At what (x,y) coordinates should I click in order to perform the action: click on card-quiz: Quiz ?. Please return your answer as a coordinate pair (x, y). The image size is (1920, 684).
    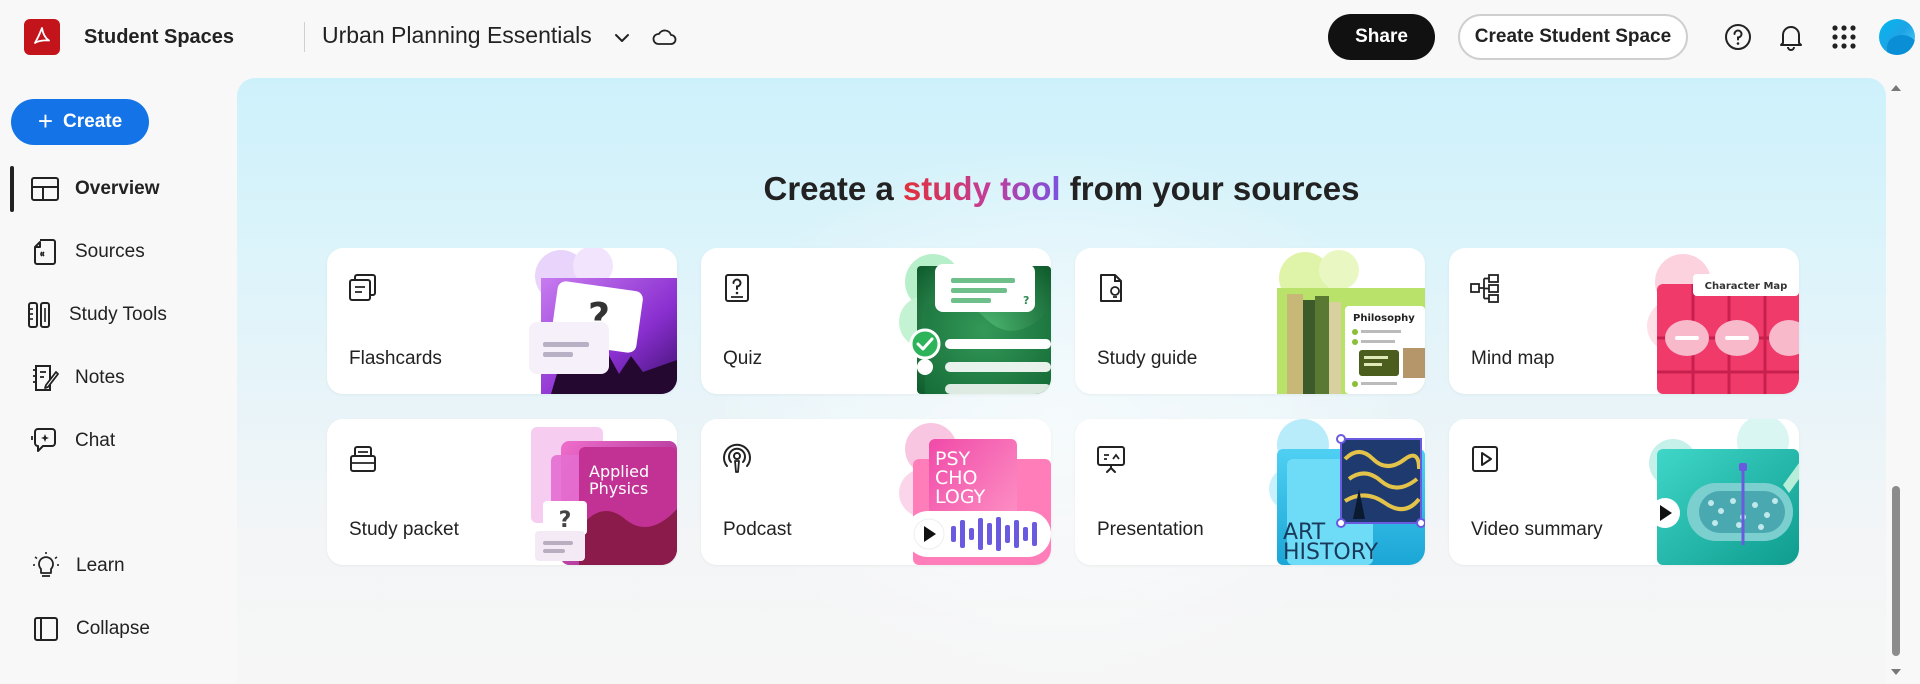
    Looking at the image, I should click on (876, 321).